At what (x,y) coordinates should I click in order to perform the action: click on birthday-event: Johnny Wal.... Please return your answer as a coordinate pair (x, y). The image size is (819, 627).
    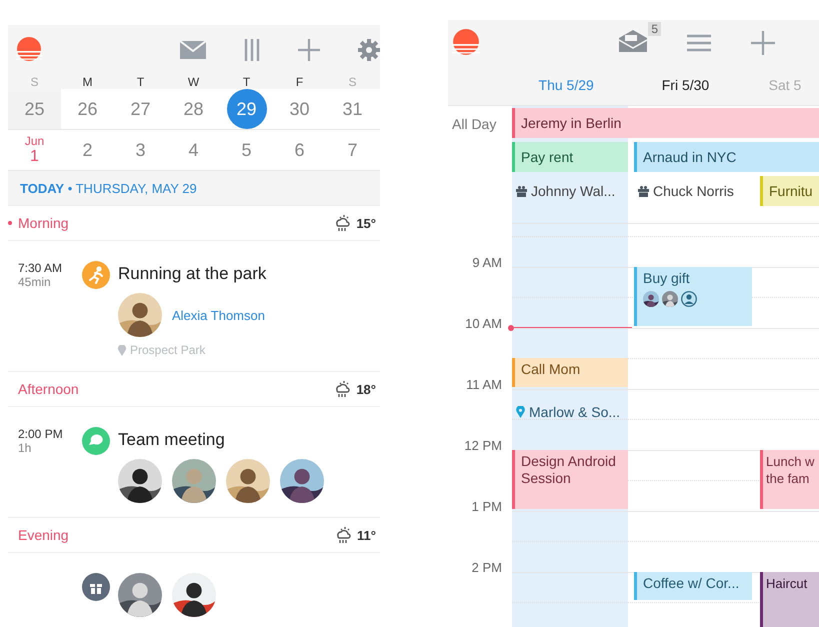
    Looking at the image, I should click on (573, 191).